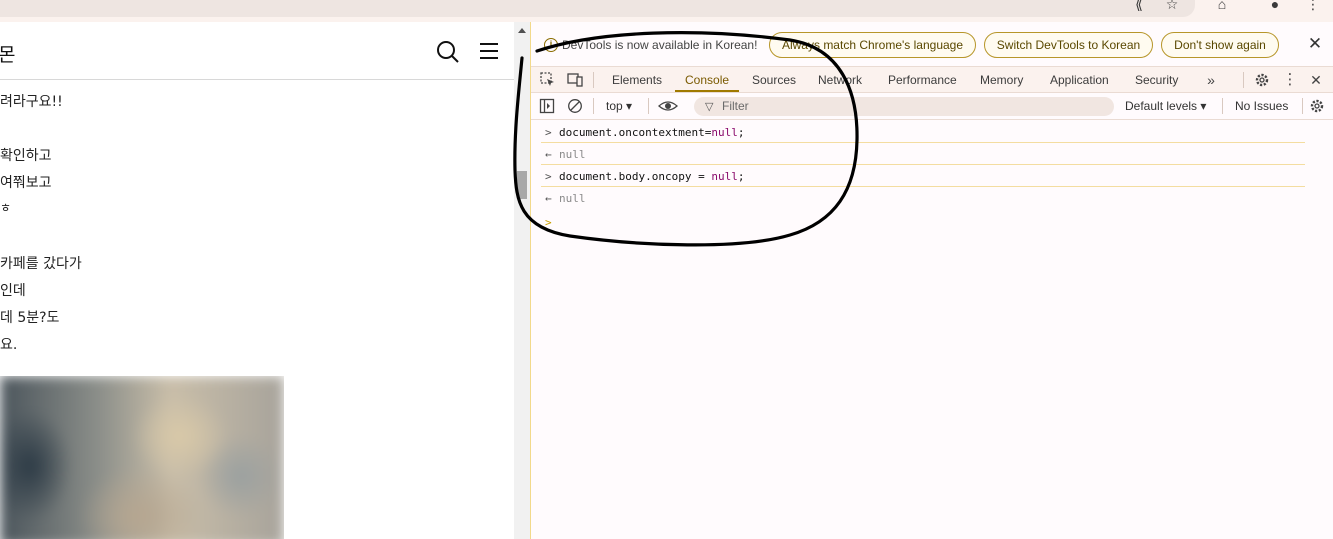 The height and width of the screenshot is (539, 1333). I want to click on post-text-line: 카페를 갔다가, so click(41, 264).